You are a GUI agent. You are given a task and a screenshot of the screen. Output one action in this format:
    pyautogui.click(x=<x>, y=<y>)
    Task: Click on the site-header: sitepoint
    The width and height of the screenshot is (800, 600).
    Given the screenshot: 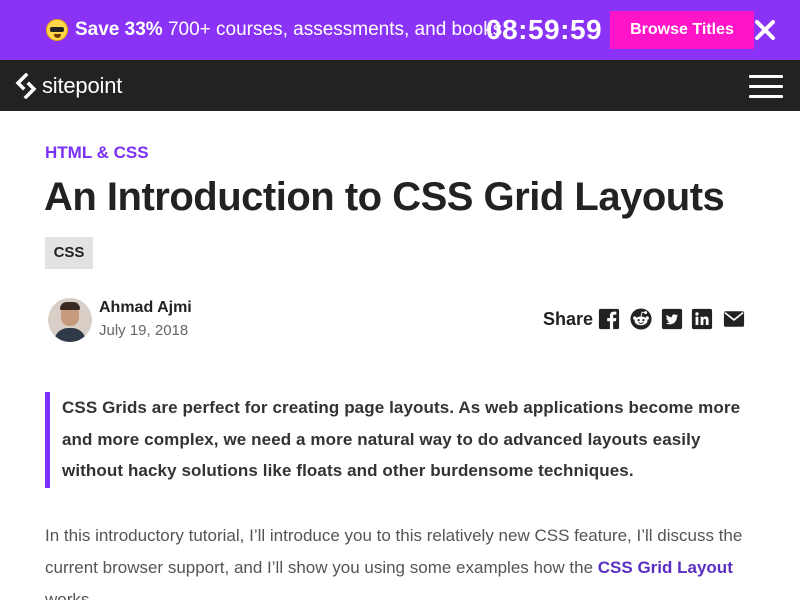 What is the action you would take?
    pyautogui.click(x=400, y=85)
    